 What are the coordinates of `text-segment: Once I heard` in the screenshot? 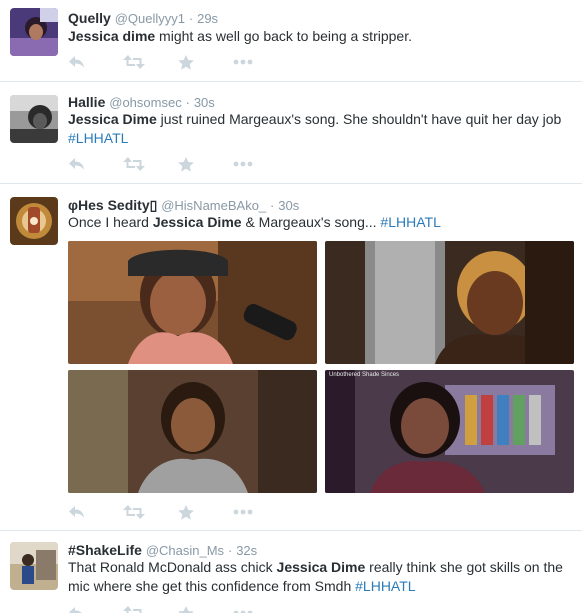 It's located at (110, 222).